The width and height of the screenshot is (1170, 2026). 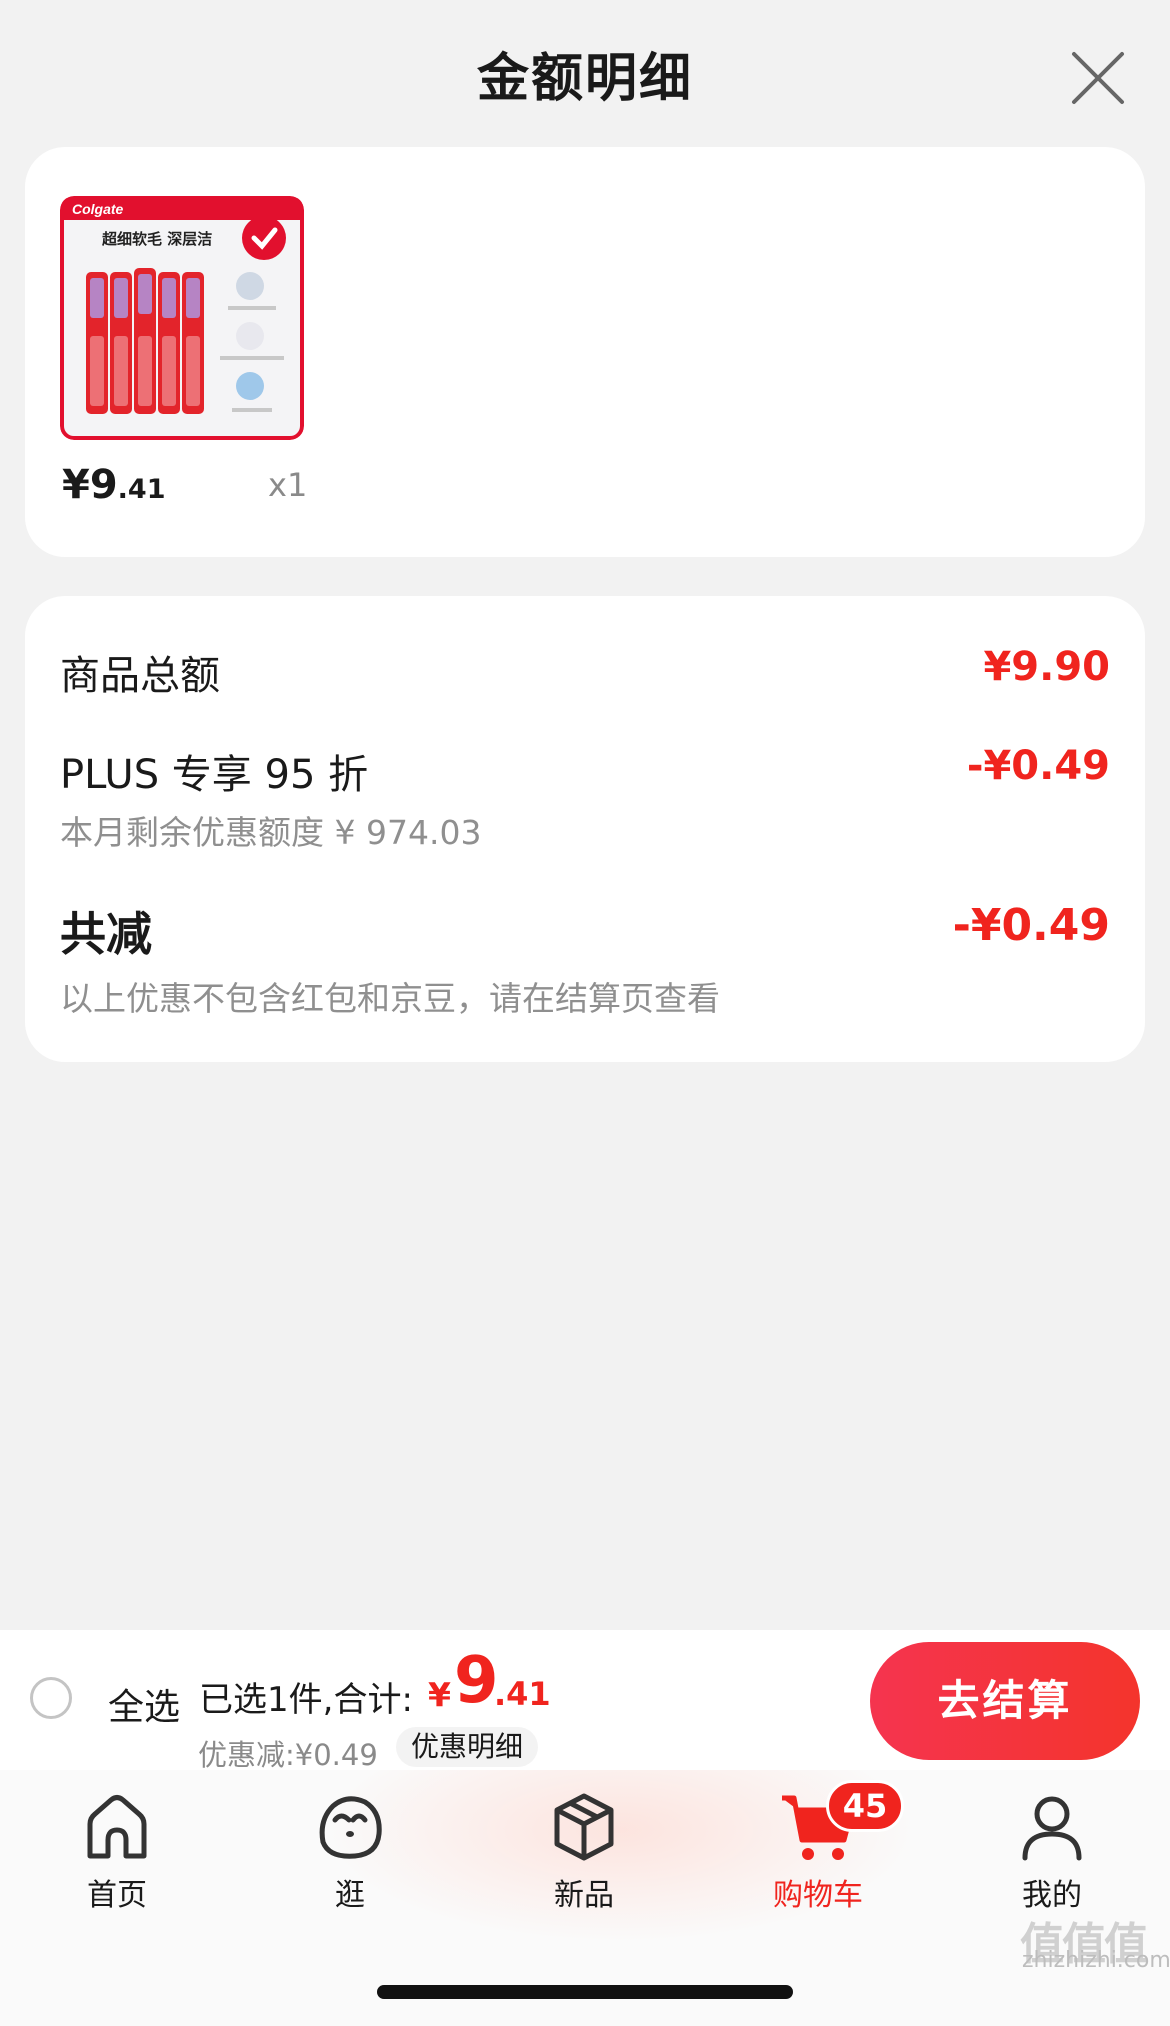 What do you see at coordinates (288, 1755) in the screenshot?
I see `discount-summary: 优惠减:¥0.49` at bounding box center [288, 1755].